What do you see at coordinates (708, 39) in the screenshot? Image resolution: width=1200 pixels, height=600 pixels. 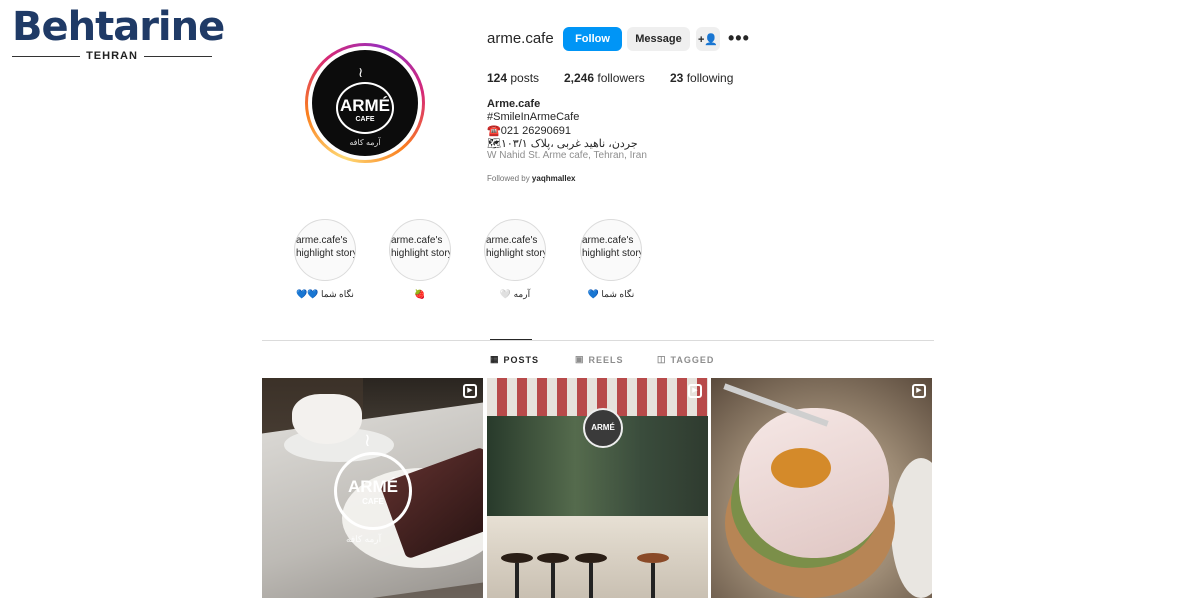 I see `add-user-icon: +👤` at bounding box center [708, 39].